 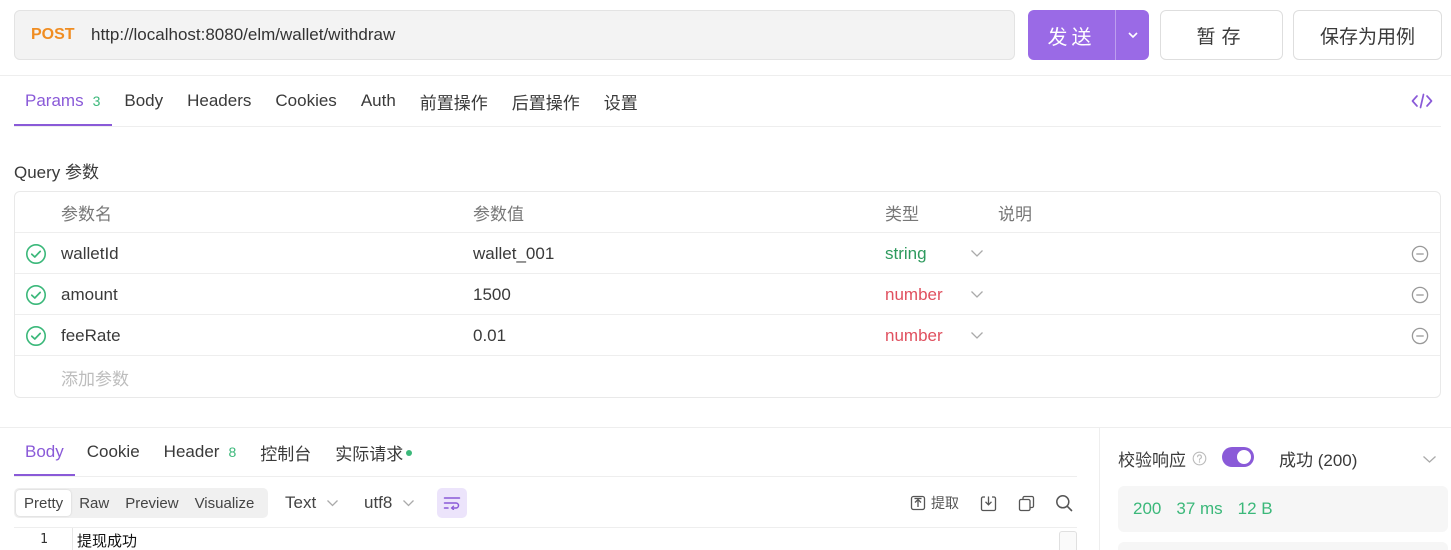 What do you see at coordinates (191, 451) in the screenshot?
I see `tab-label: Header` at bounding box center [191, 451].